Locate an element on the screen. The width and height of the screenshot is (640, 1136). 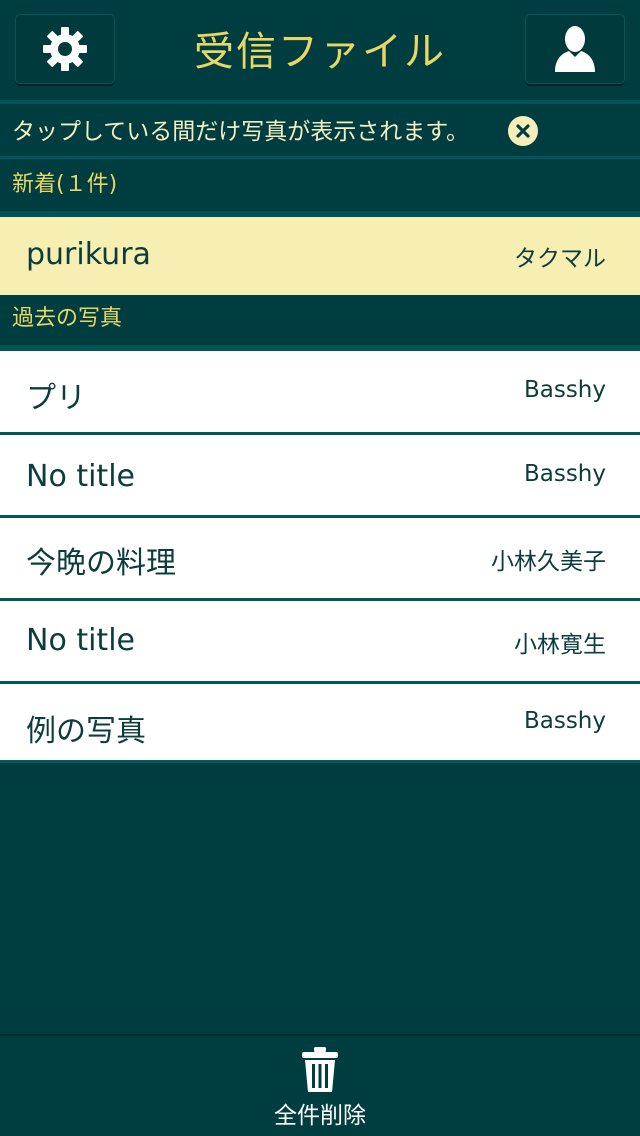
close-circle-icon is located at coordinates (523, 131).